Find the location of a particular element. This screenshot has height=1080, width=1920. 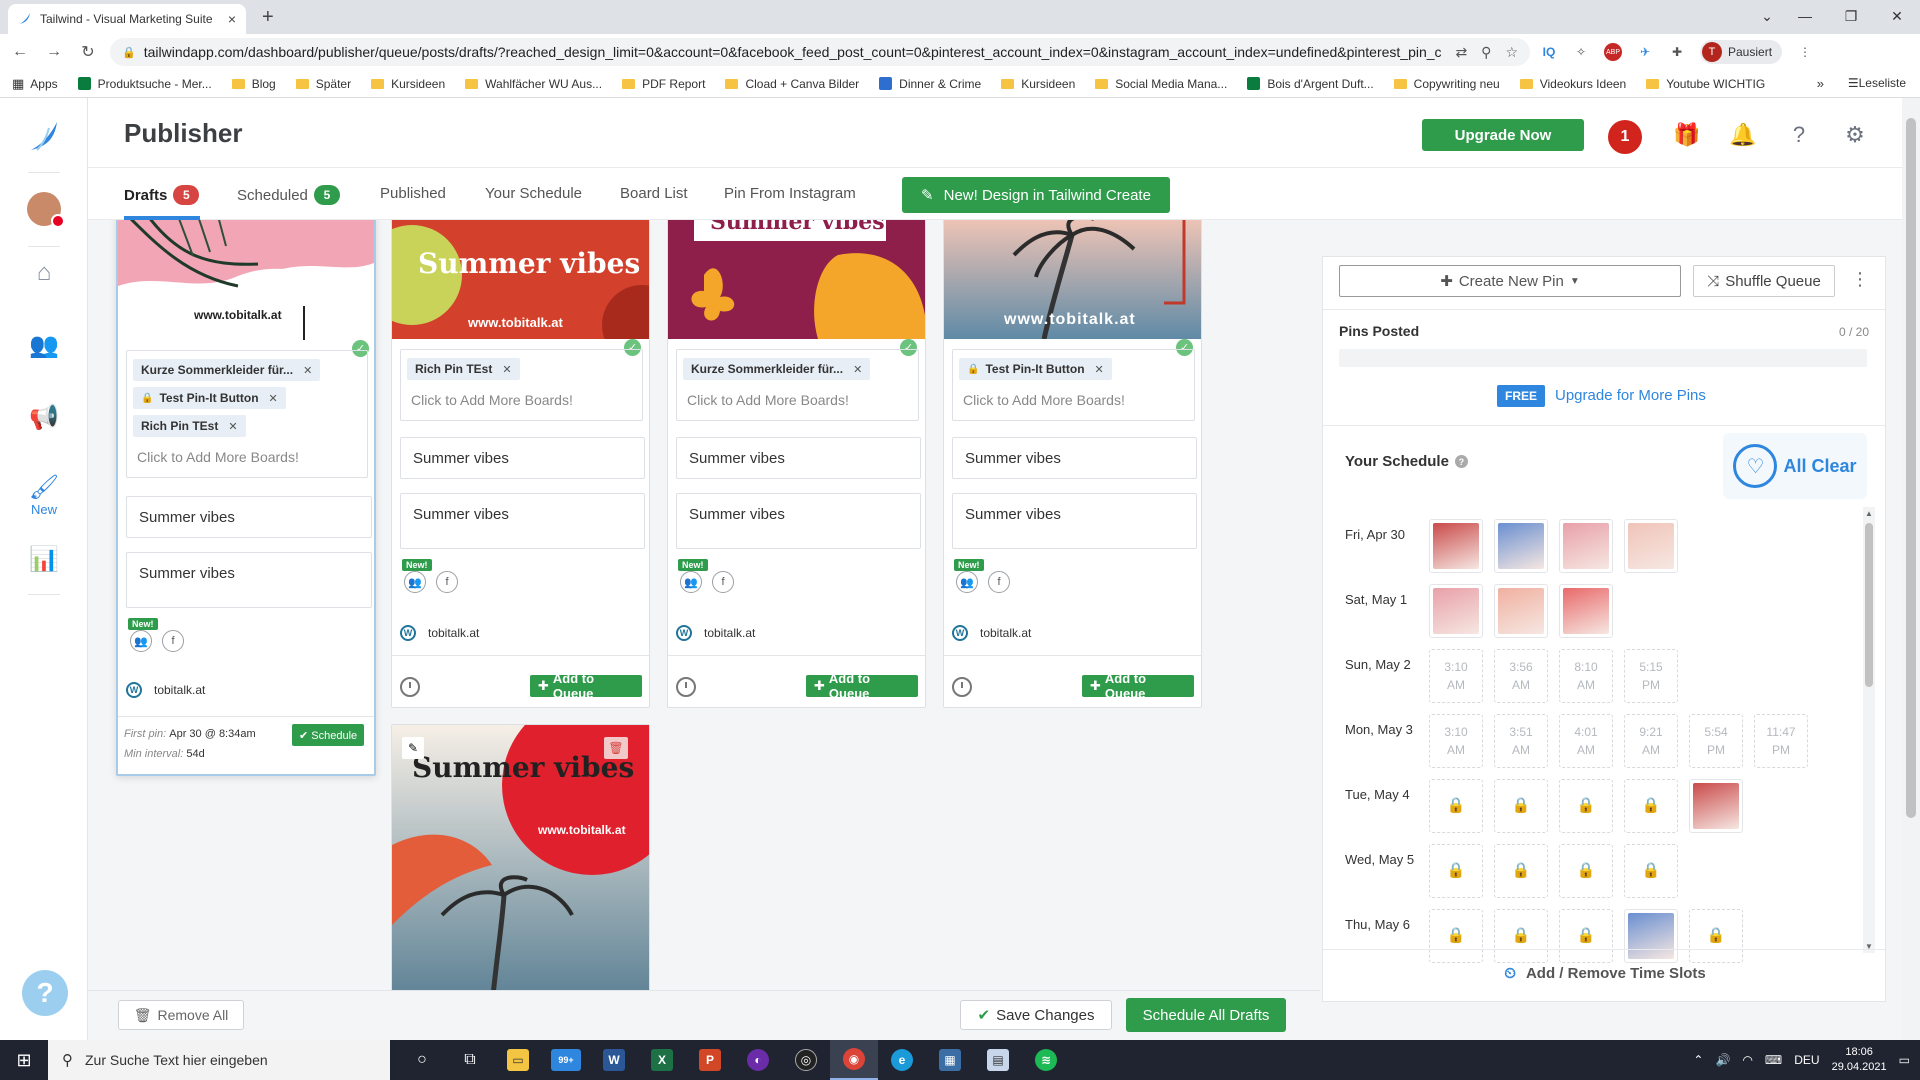

edge-icon: e is located at coordinates (902, 1060).